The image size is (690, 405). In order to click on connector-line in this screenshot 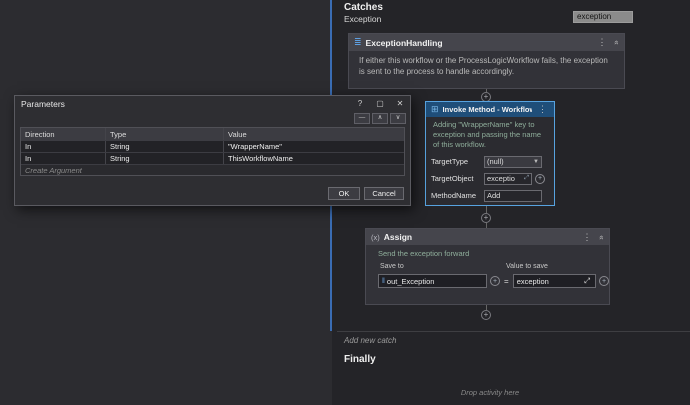, I will do `click(486, 209)`.